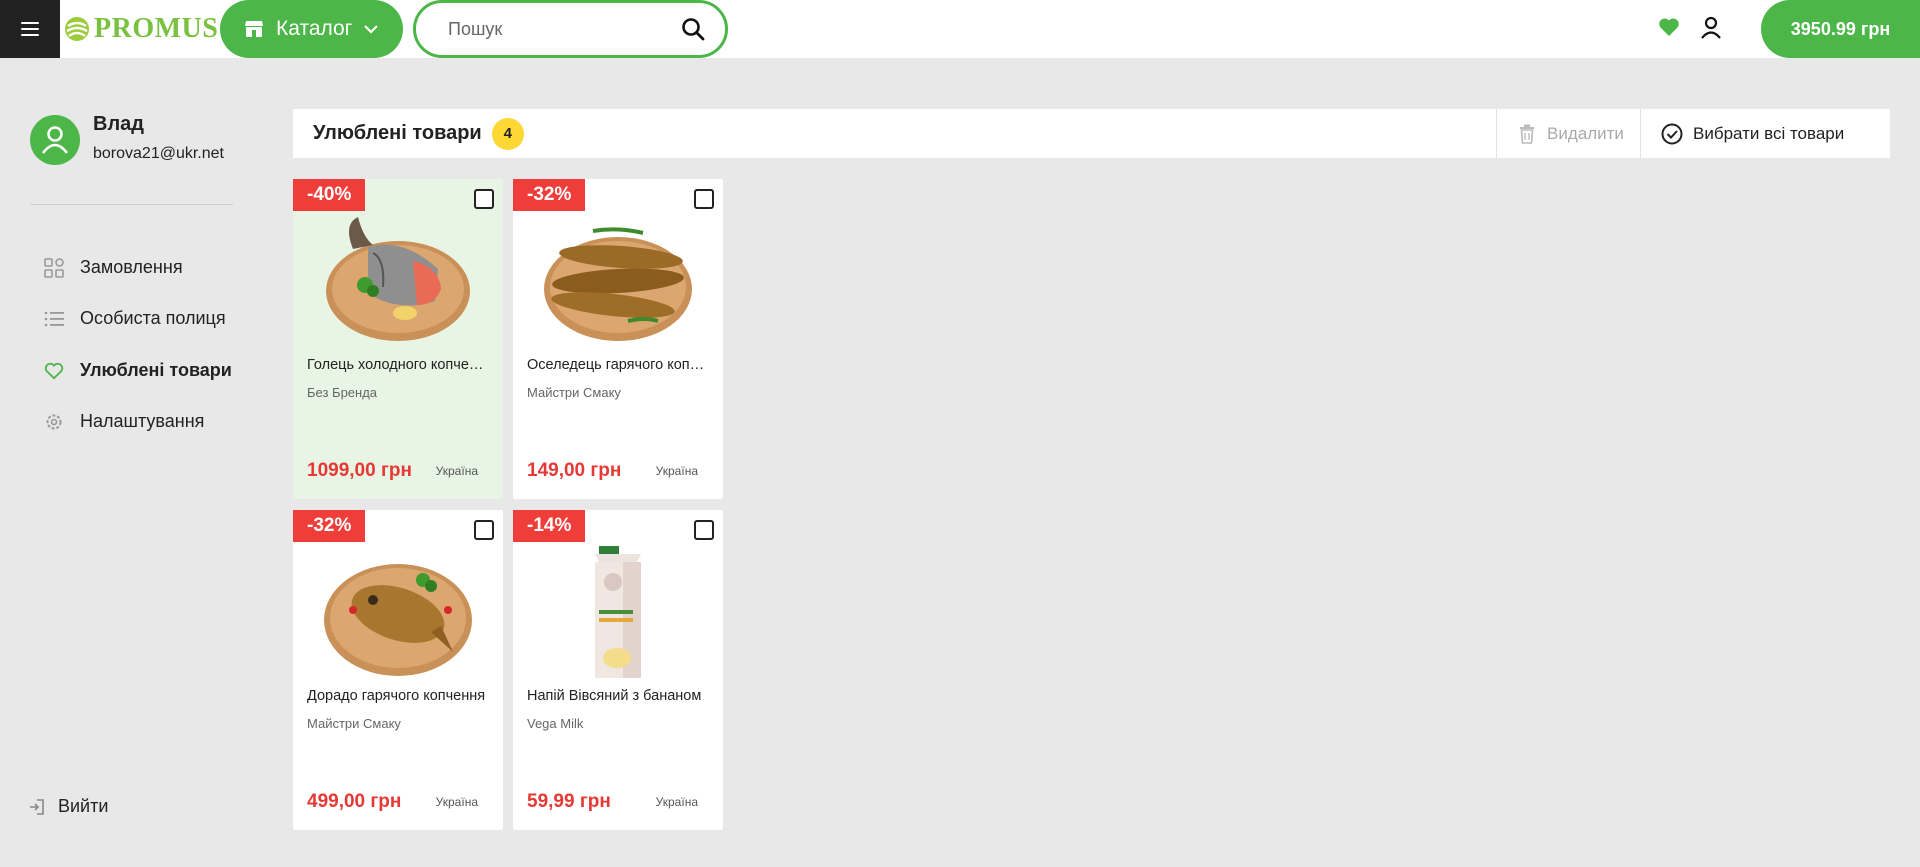  What do you see at coordinates (398, 365) in the screenshot?
I see `product-name: Голець холодного копчення` at bounding box center [398, 365].